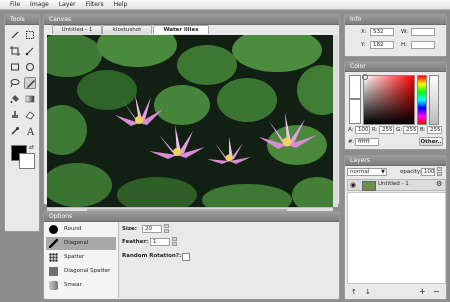 The image size is (450, 302). I want to click on swap-colors-icon: ⇄, so click(31, 147).